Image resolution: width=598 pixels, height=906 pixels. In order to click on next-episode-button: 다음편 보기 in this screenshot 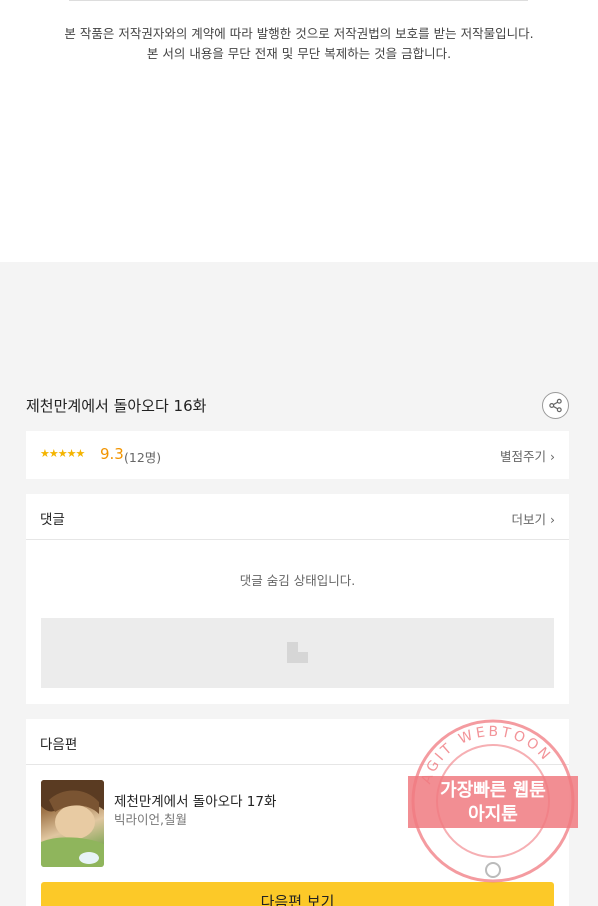, I will do `click(297, 894)`.